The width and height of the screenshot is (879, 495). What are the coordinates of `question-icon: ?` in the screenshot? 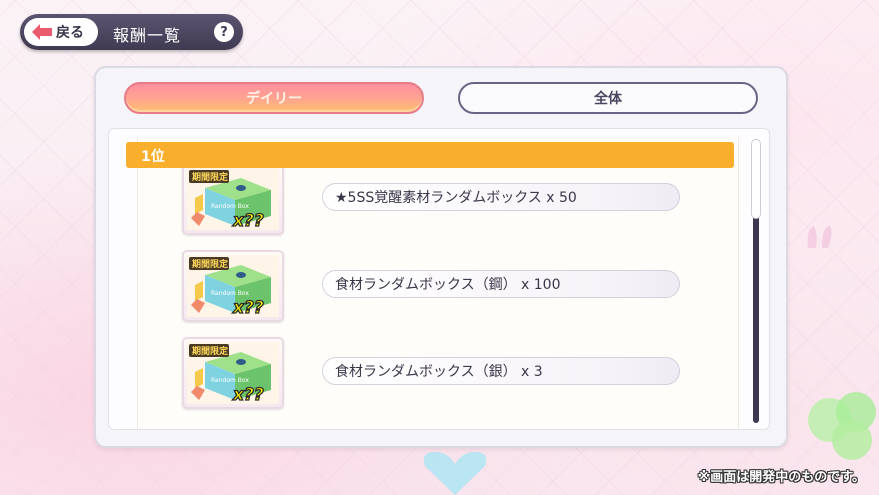 It's located at (224, 32).